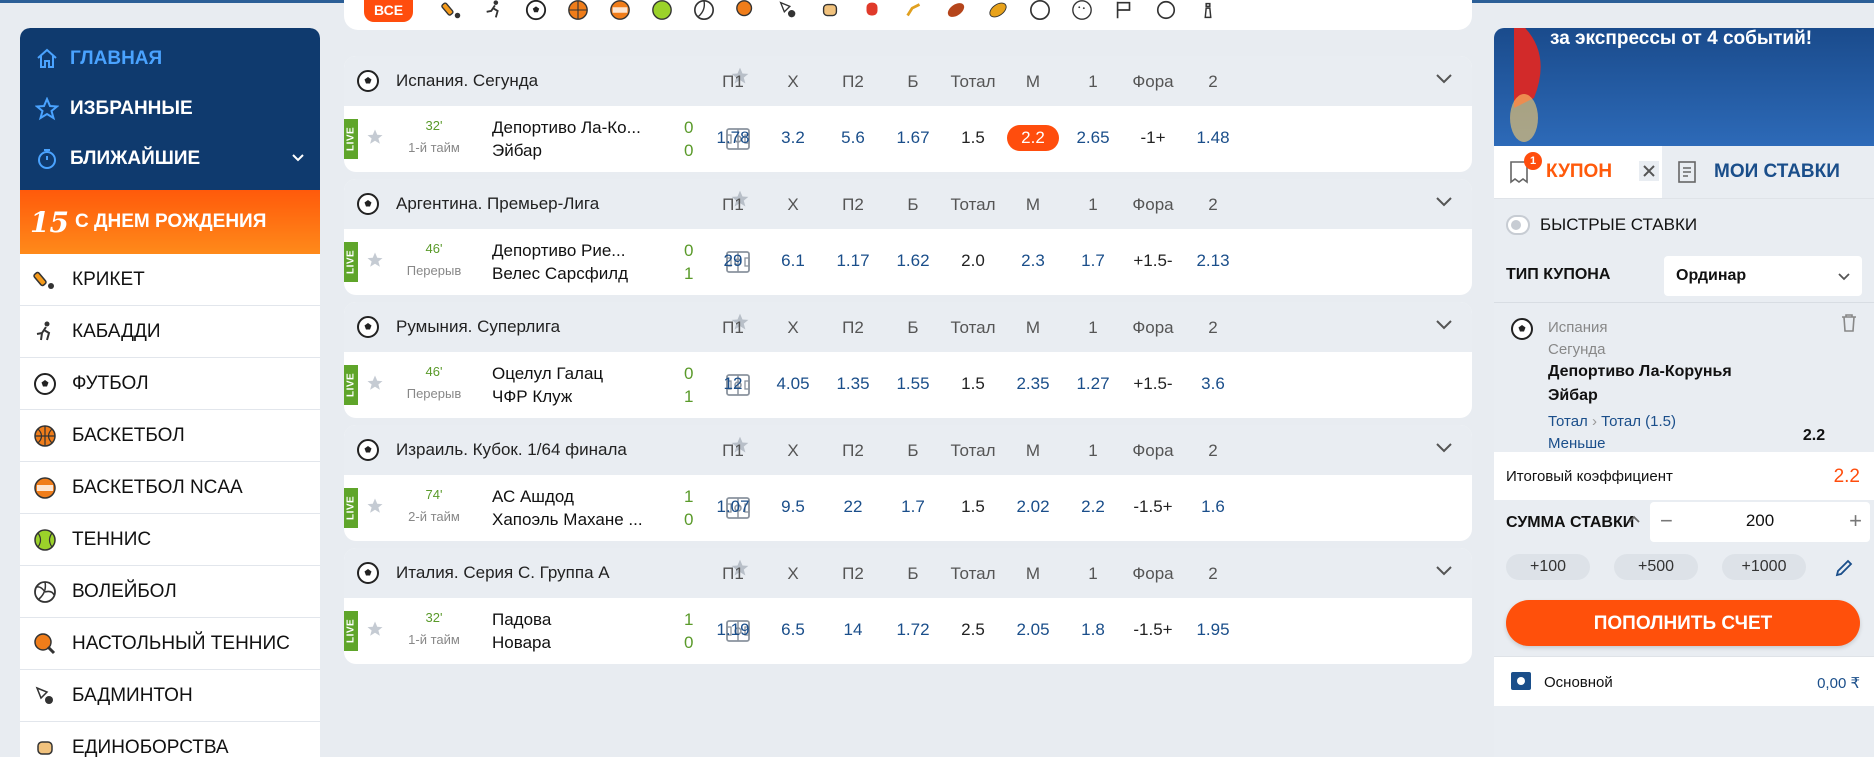  I want to click on sidebar-sport-martial-arts: ЕДИНОБОРСТВА, so click(170, 739).